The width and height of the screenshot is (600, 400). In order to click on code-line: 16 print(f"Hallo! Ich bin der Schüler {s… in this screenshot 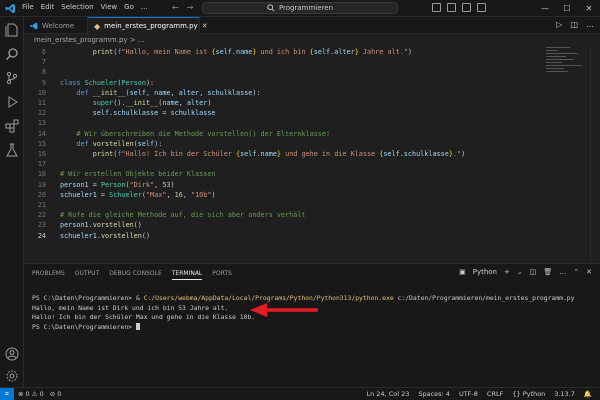, I will do `click(289, 154)`.